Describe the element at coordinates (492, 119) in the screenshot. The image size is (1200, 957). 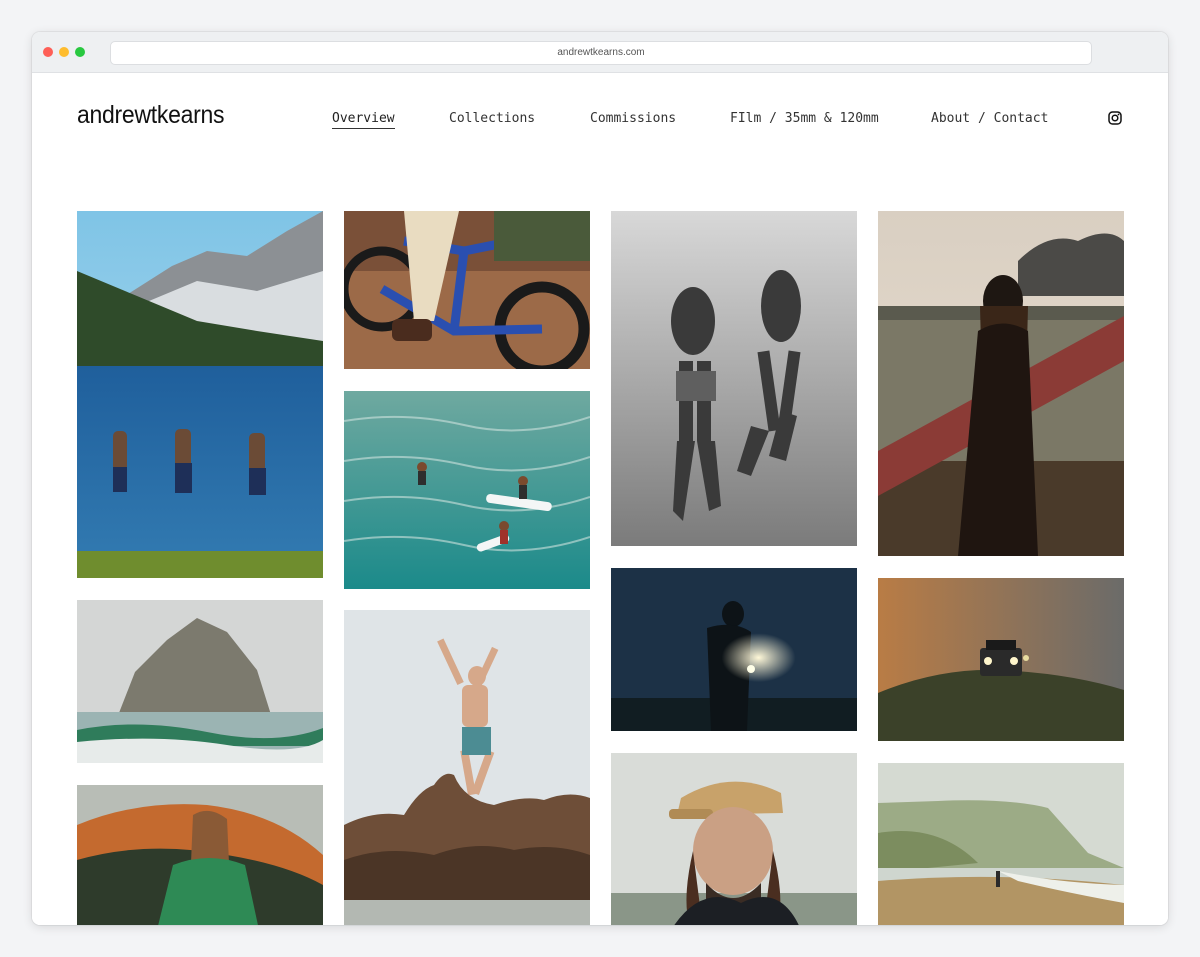
I see `nav-collections: Collections` at that location.